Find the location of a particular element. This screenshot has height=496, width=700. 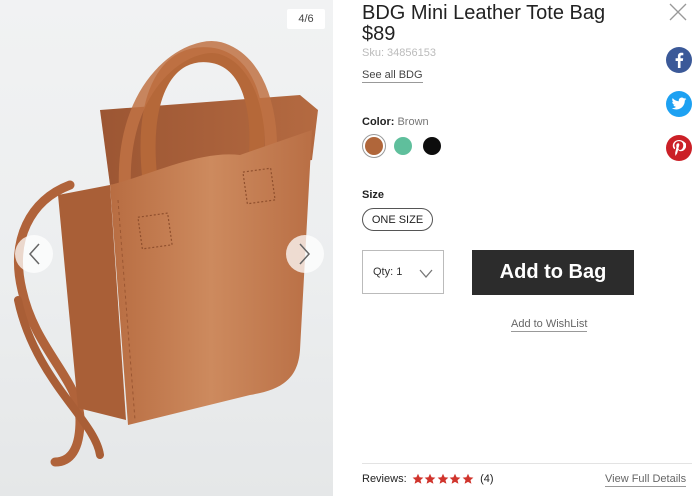

reviews-summary: Reviews: (4) is located at coordinates (428, 479).